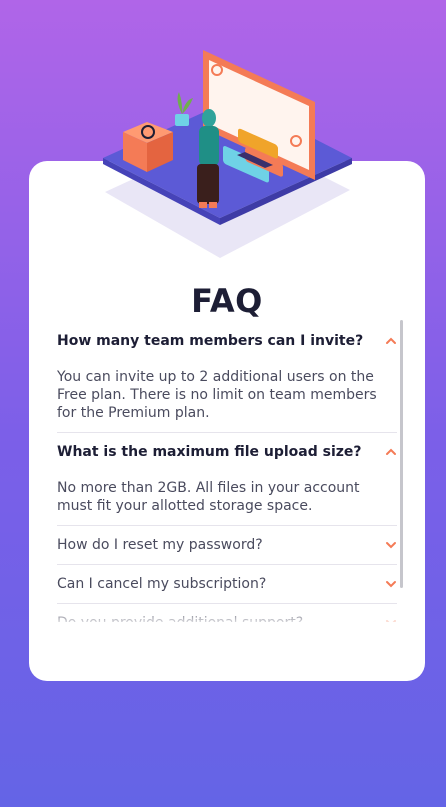 This screenshot has width=446, height=807. I want to click on faq-question-toggle: What is the maximum file upload size?, so click(227, 452).